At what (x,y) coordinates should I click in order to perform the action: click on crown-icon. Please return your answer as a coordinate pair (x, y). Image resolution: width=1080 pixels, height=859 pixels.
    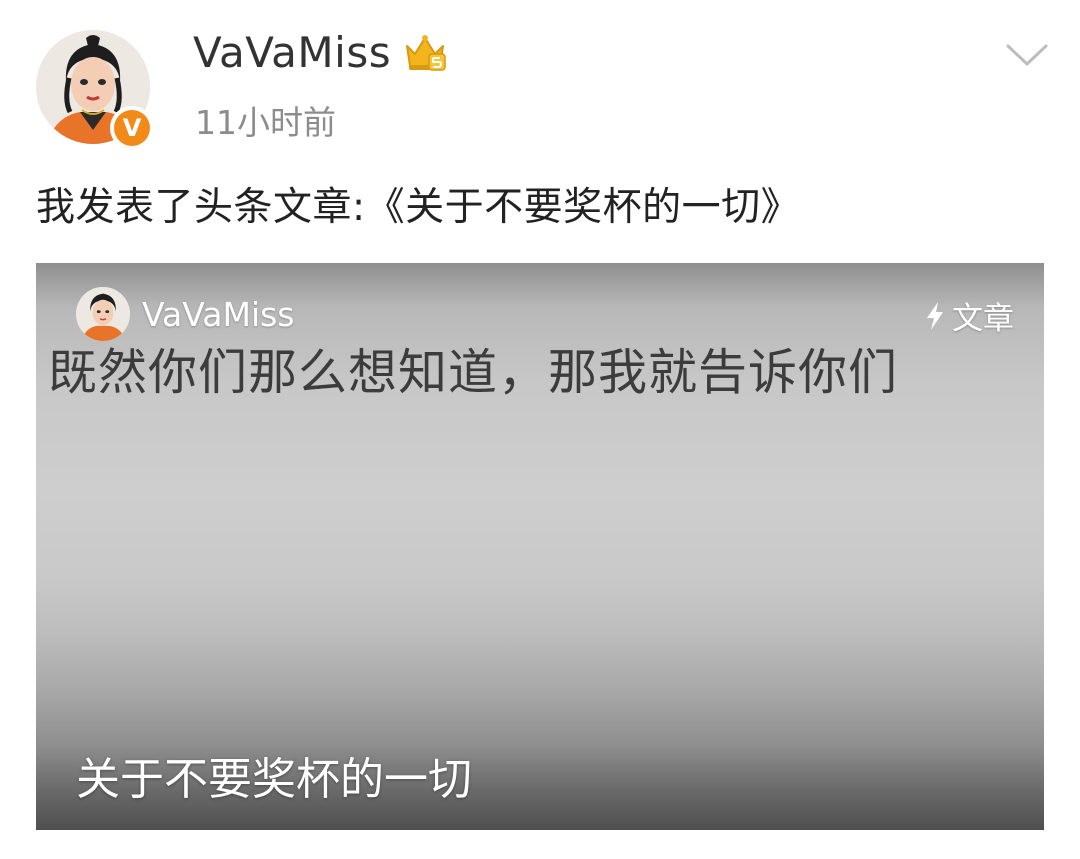
    Looking at the image, I should click on (425, 53).